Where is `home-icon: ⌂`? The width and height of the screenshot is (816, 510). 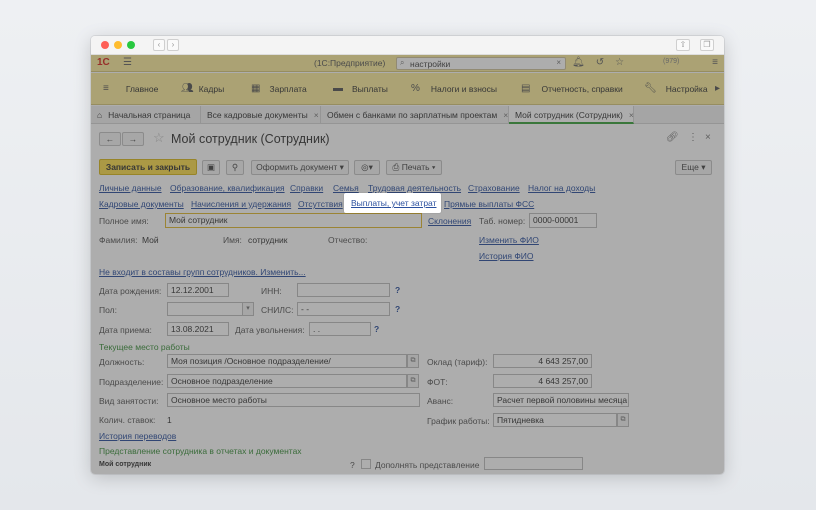 home-icon: ⌂ is located at coordinates (100, 115).